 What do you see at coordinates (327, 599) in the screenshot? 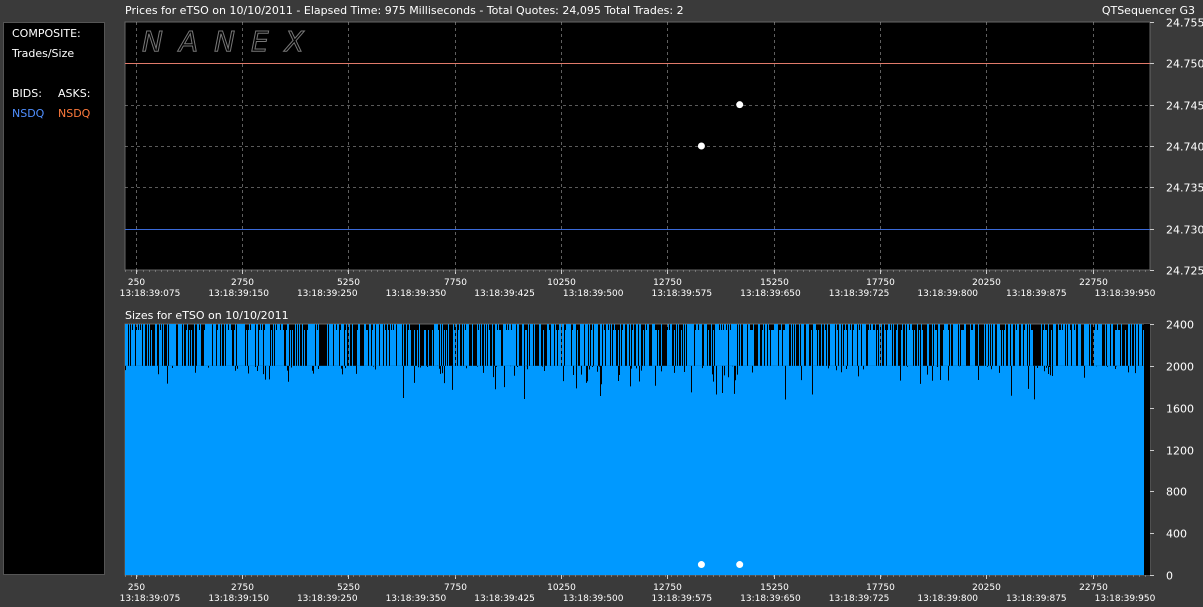
I see `size-x-time-tick: 13:18:39:250` at bounding box center [327, 599].